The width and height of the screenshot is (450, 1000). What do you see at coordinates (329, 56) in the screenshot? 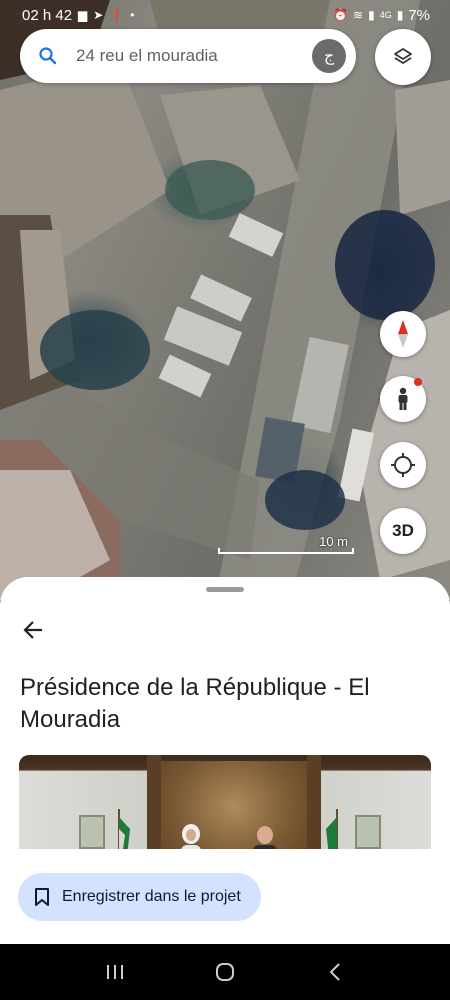
I see `account-avatar: ج` at bounding box center [329, 56].